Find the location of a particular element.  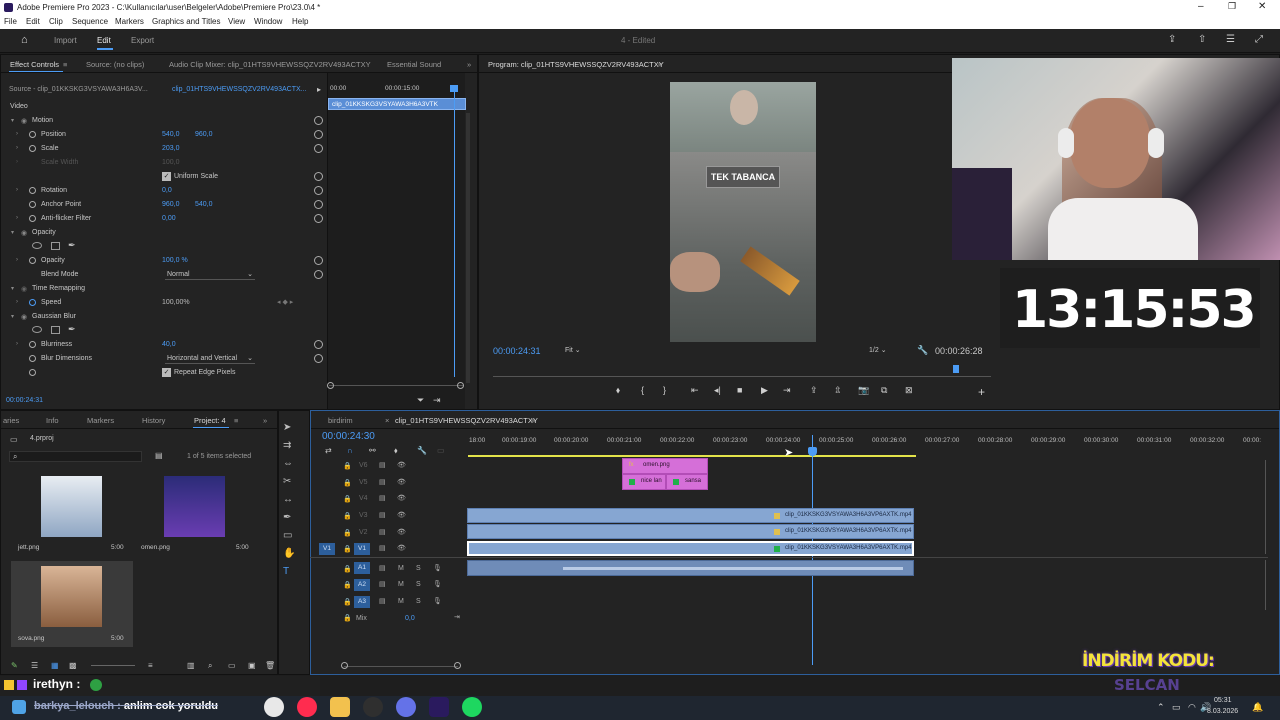

anchor-x-value: 960,0 is located at coordinates (171, 204).